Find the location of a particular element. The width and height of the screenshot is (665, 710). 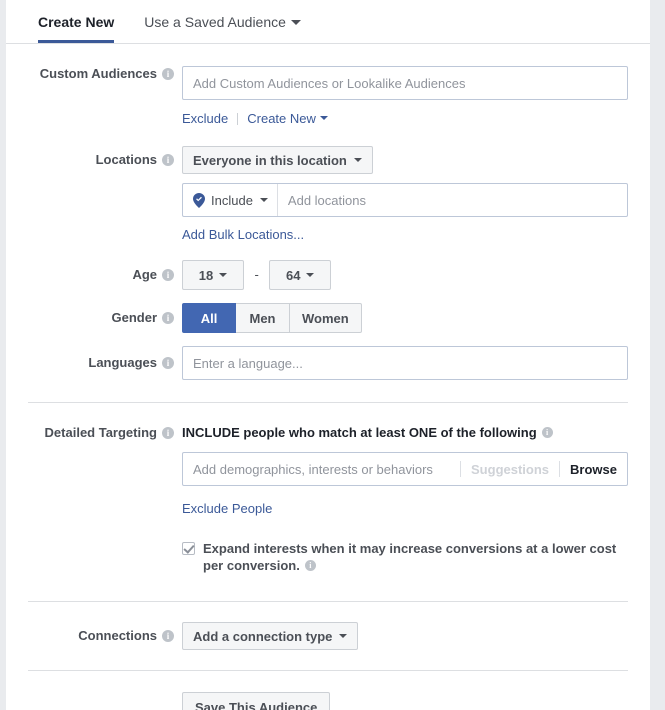

audience-tab-bar: Create New Use a Saved Audience is located at coordinates (328, 22).